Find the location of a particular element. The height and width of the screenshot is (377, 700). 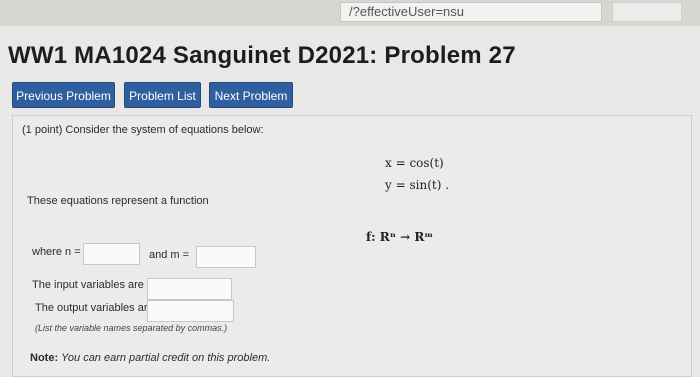

previous-problem-button: Previous Problem is located at coordinates (63, 95).